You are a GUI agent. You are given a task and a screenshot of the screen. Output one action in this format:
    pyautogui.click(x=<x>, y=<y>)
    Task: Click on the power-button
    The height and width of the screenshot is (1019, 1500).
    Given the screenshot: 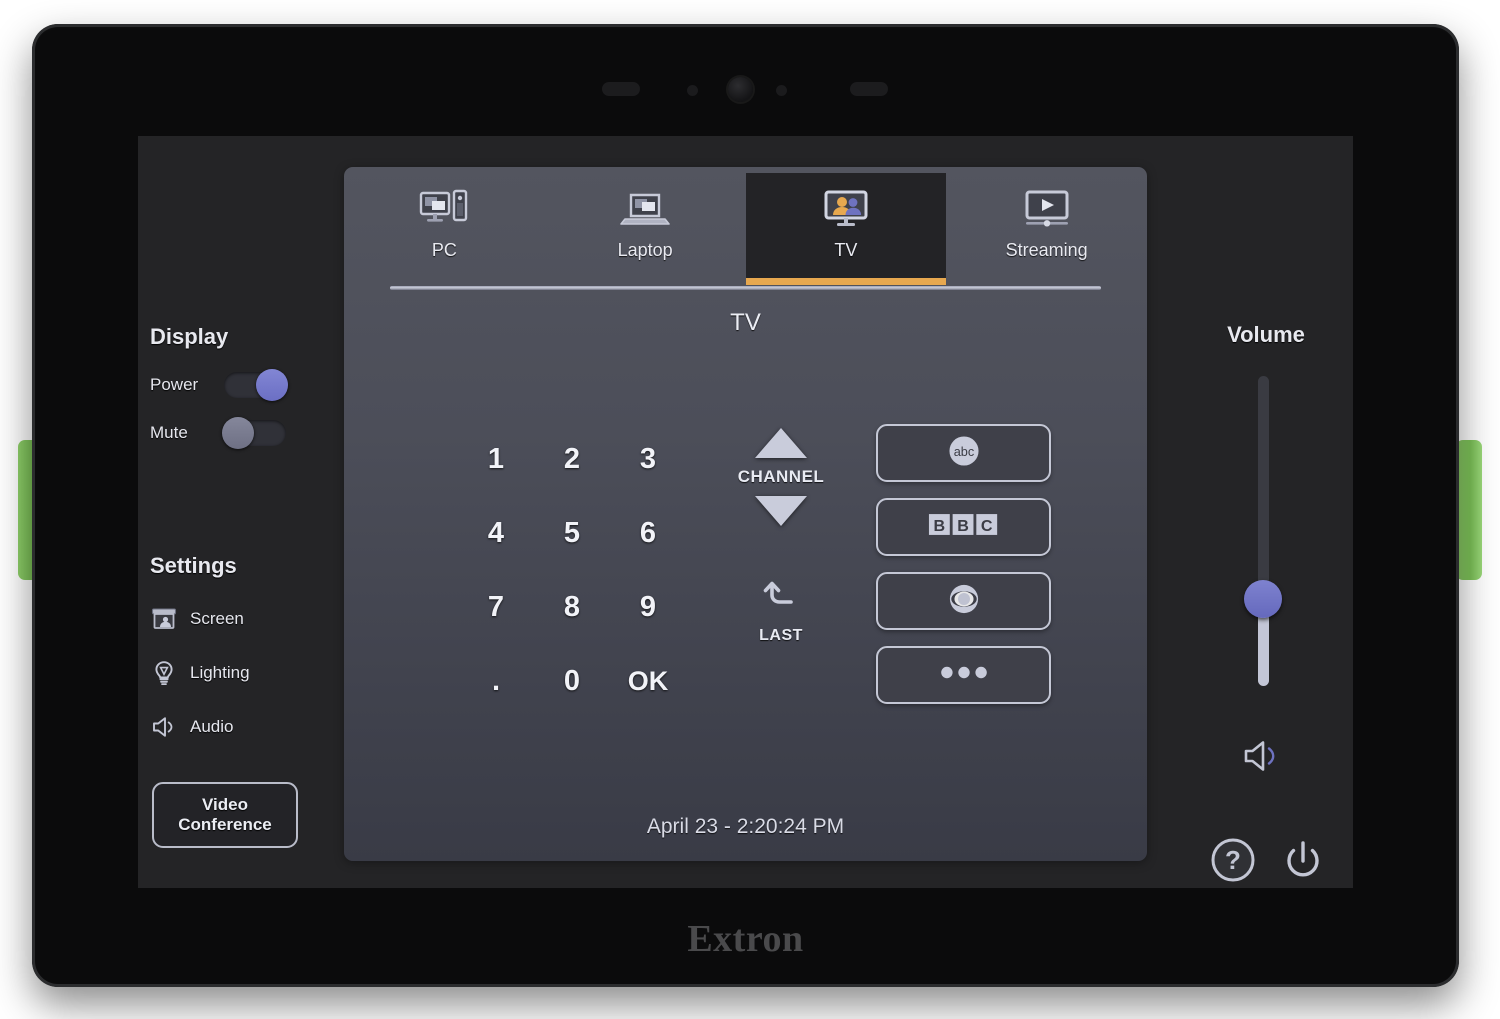 What is the action you would take?
    pyautogui.click(x=1303, y=860)
    